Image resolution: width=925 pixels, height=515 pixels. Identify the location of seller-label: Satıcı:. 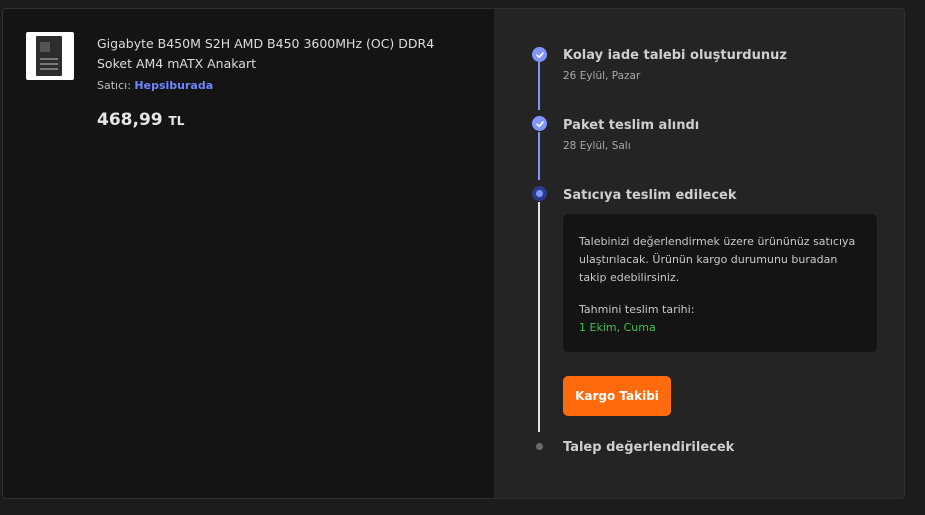
(114, 85).